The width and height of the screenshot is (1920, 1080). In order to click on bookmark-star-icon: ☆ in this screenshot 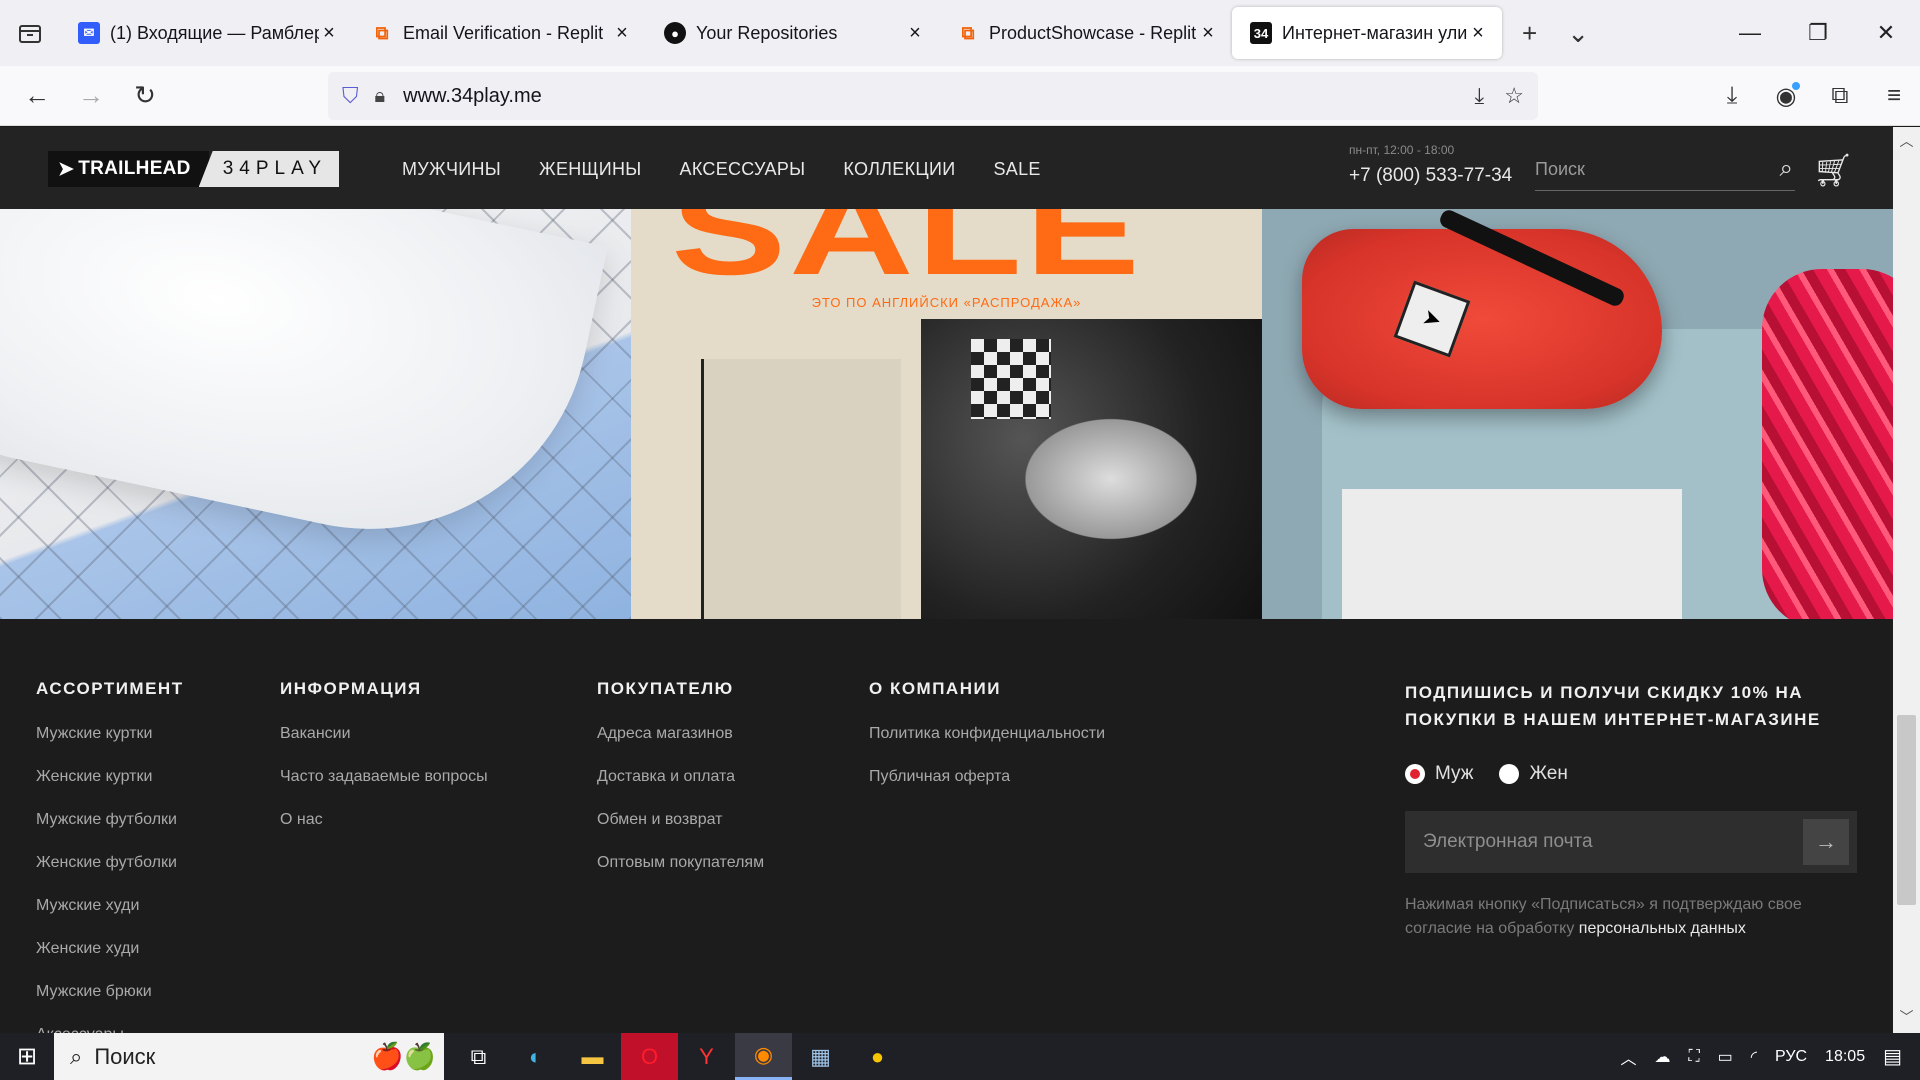, I will do `click(1514, 96)`.